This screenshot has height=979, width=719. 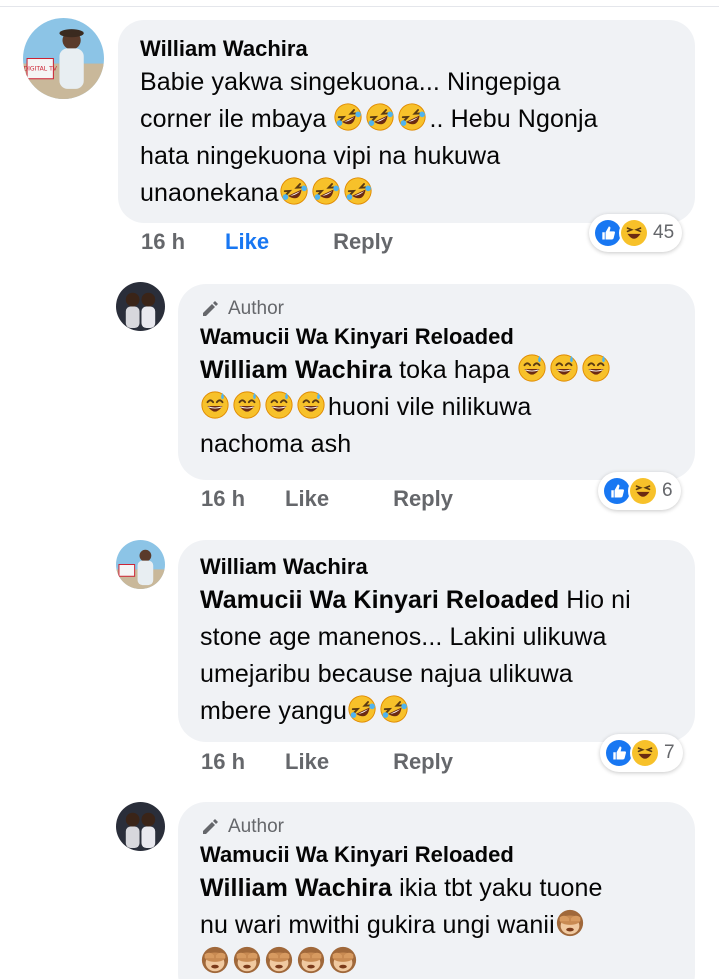 I want to click on comment-text-segment: Hio ni, so click(x=595, y=600).